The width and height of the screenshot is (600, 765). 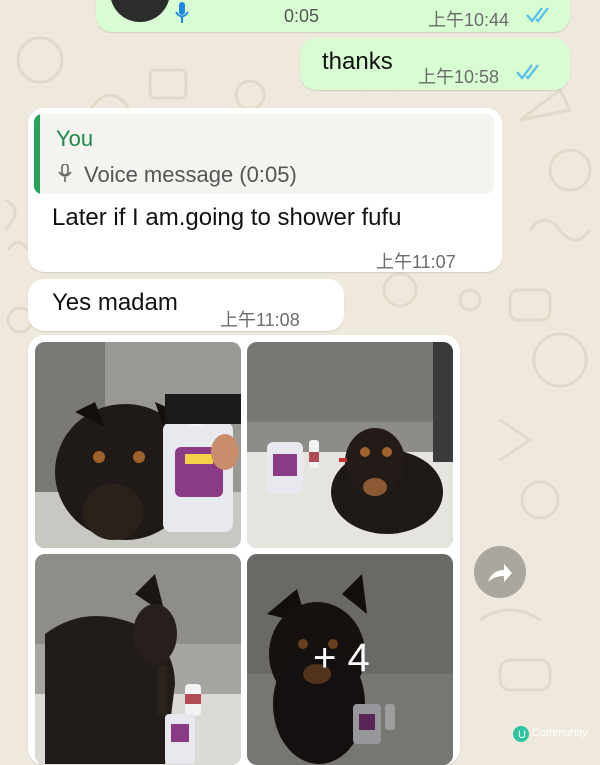 What do you see at coordinates (37, 154) in the screenshot?
I see `quote-accent-bar` at bounding box center [37, 154].